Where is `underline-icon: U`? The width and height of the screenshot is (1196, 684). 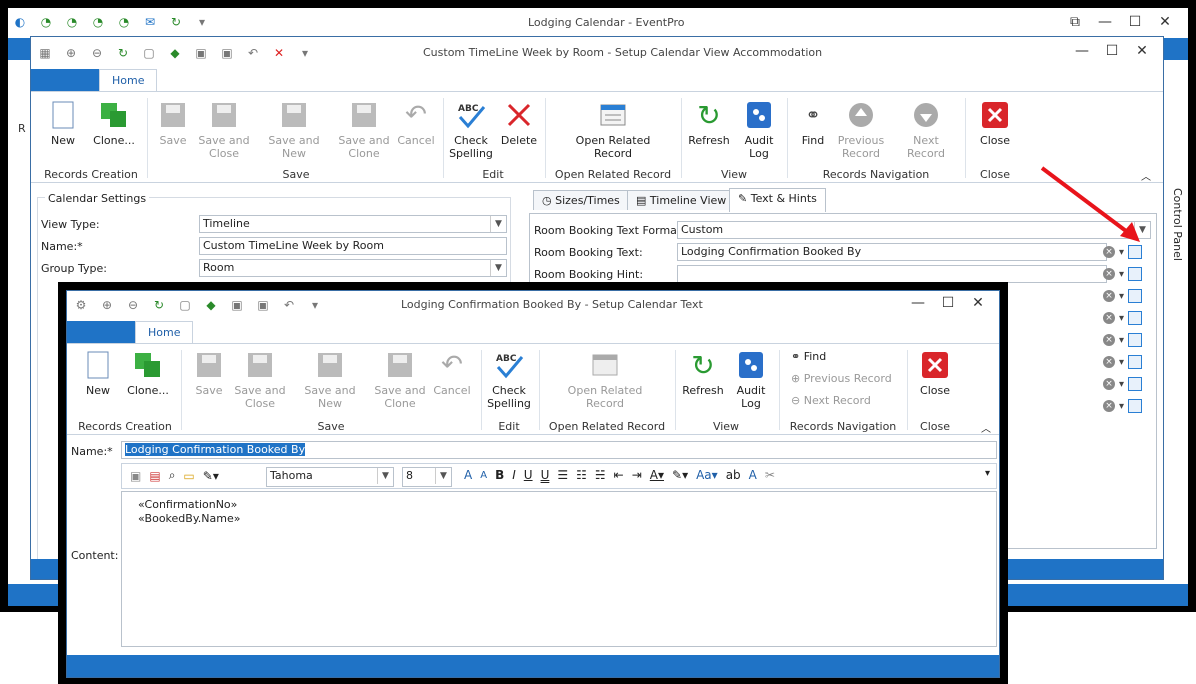 underline-icon: U is located at coordinates (528, 475).